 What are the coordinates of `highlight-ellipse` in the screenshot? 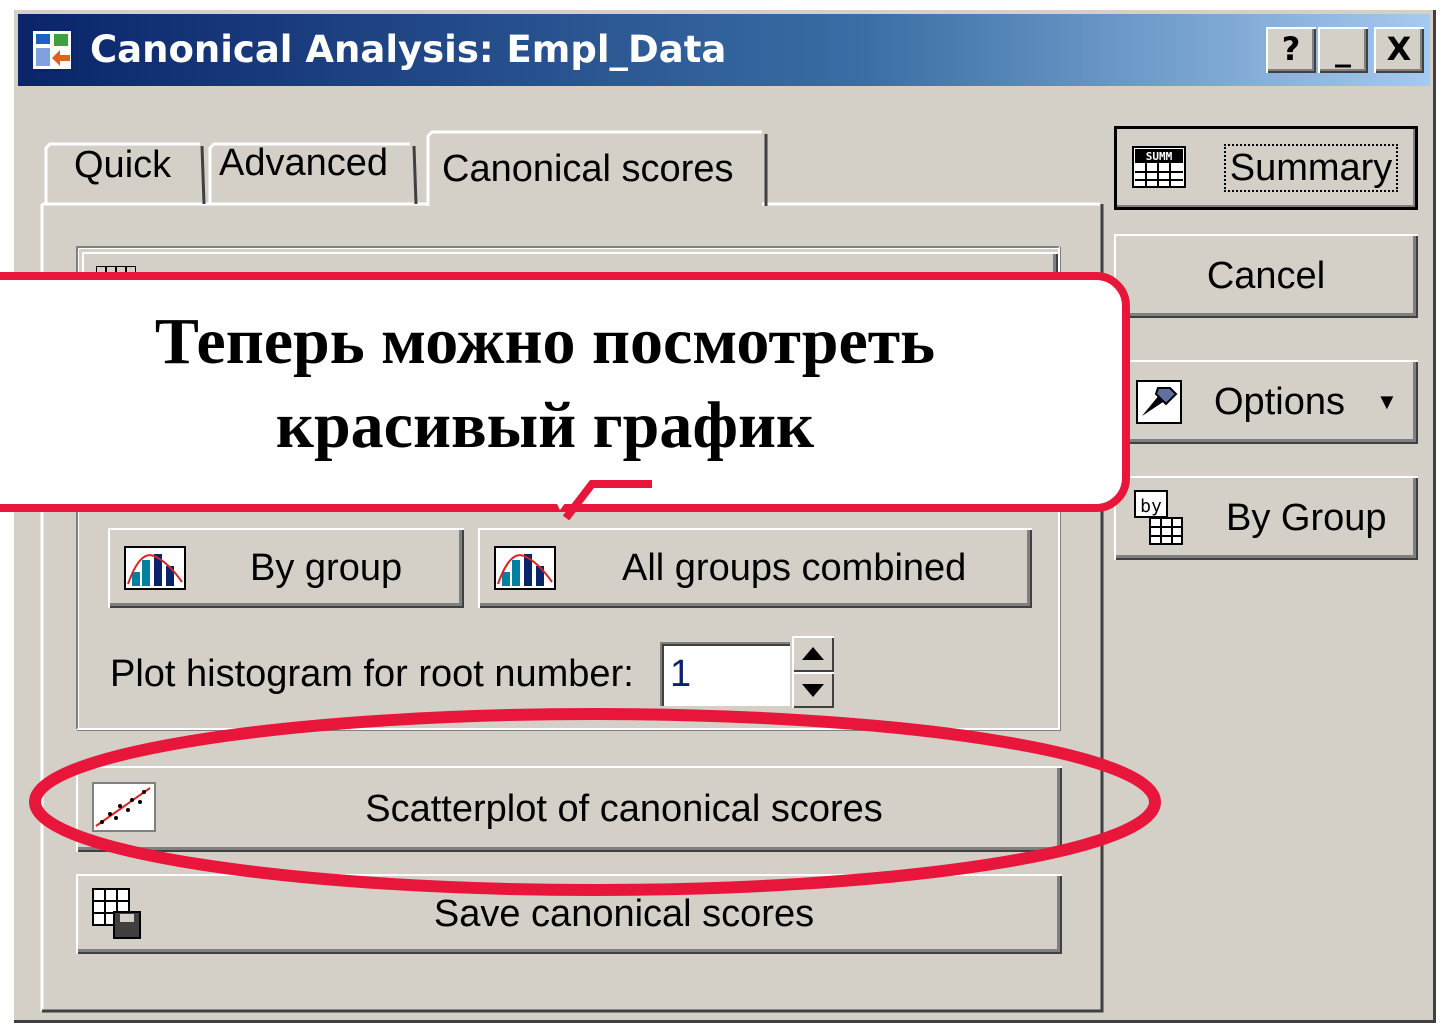 It's located at (595, 802).